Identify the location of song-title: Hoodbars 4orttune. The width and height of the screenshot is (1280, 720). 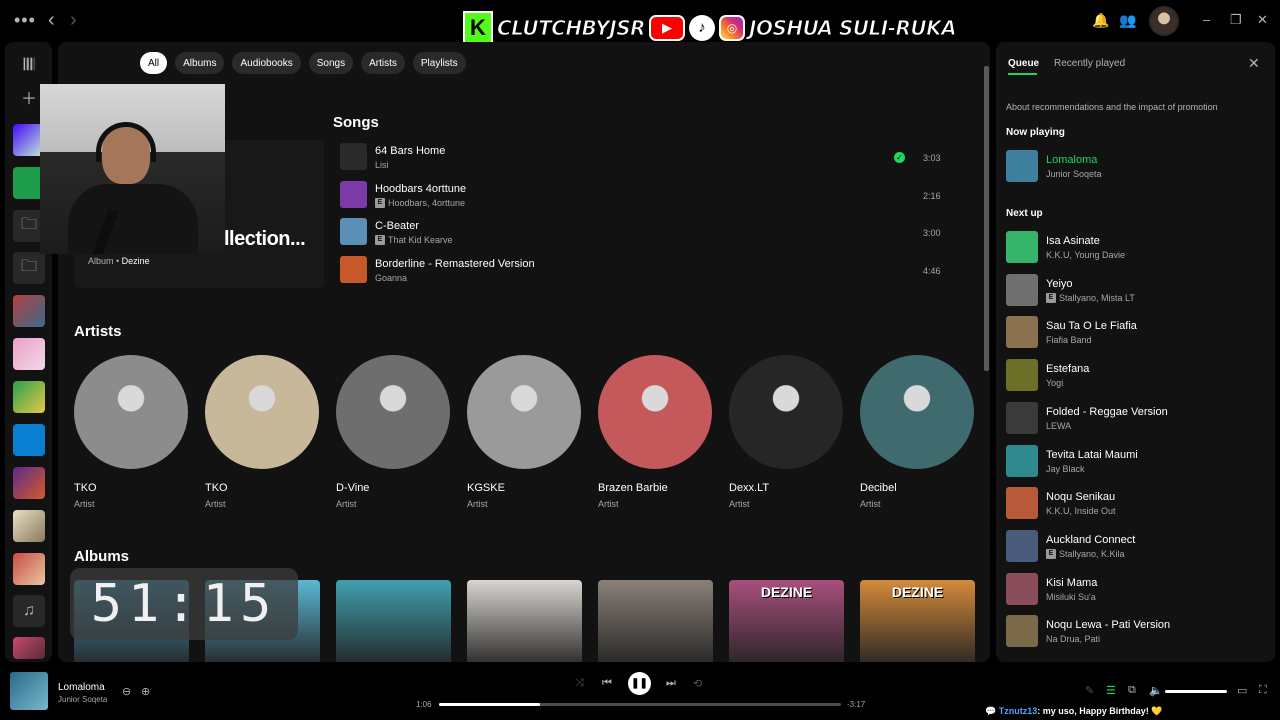
(420, 189).